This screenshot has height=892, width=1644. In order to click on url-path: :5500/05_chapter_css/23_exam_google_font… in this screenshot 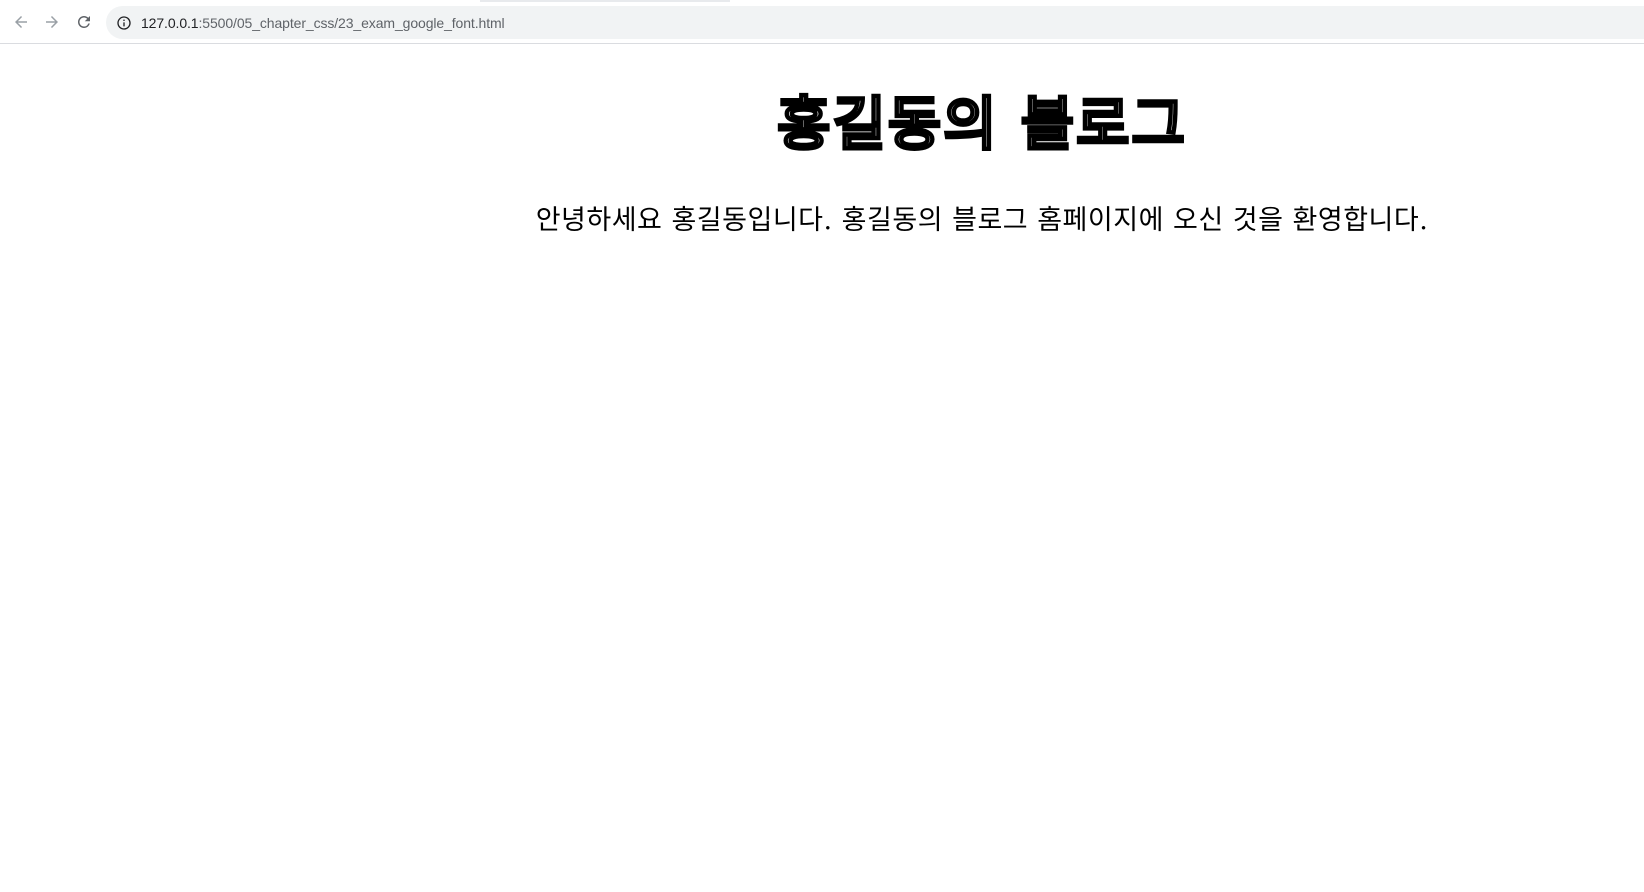, I will do `click(351, 22)`.